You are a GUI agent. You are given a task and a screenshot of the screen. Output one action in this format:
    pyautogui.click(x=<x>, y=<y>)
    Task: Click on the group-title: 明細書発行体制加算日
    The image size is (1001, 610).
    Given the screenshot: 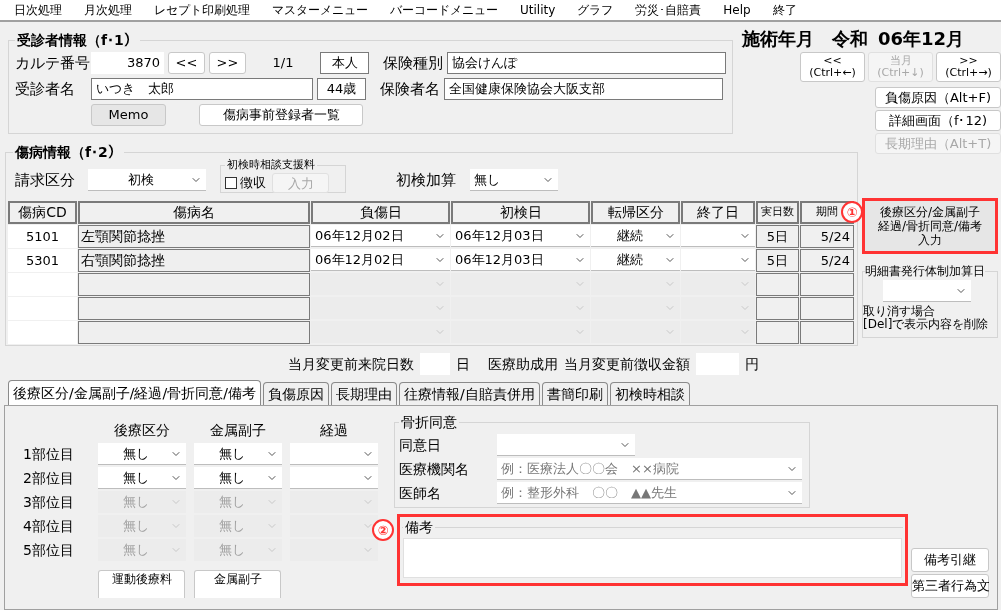 What is the action you would take?
    pyautogui.click(x=925, y=271)
    